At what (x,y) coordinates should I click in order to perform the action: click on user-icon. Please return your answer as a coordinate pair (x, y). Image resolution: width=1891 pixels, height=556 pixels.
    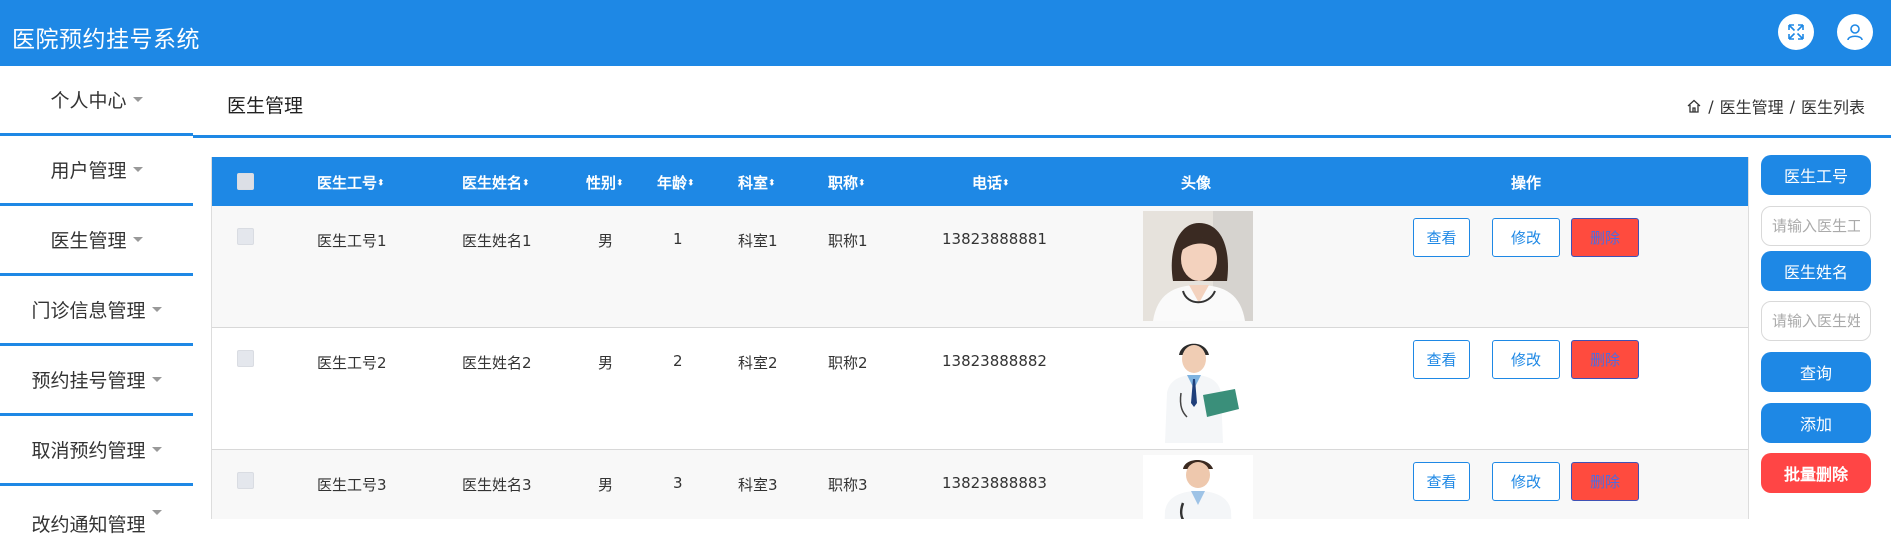
    Looking at the image, I should click on (1855, 32).